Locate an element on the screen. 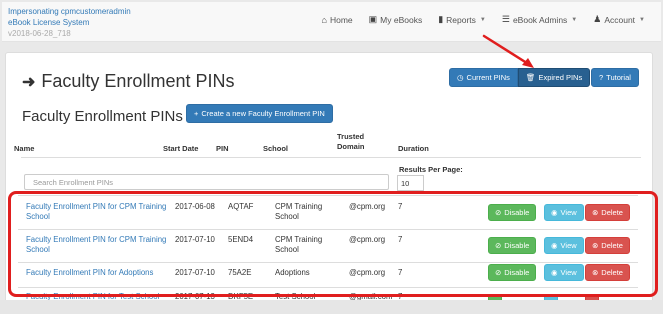 The image size is (663, 314). nav-account-label: Account is located at coordinates (620, 19).